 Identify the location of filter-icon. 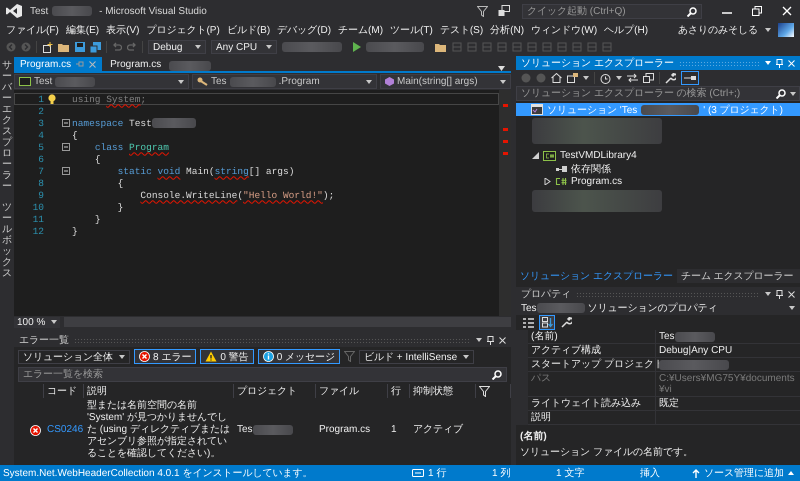
(482, 11).